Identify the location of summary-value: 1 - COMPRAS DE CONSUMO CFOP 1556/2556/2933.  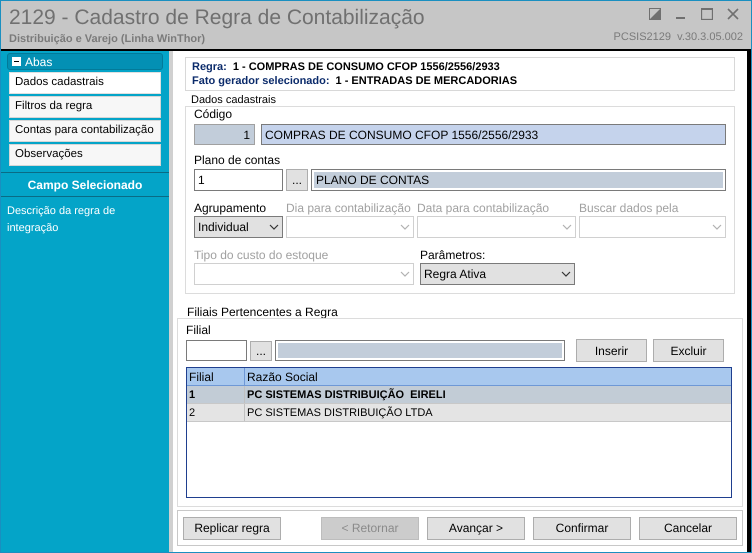
(366, 67).